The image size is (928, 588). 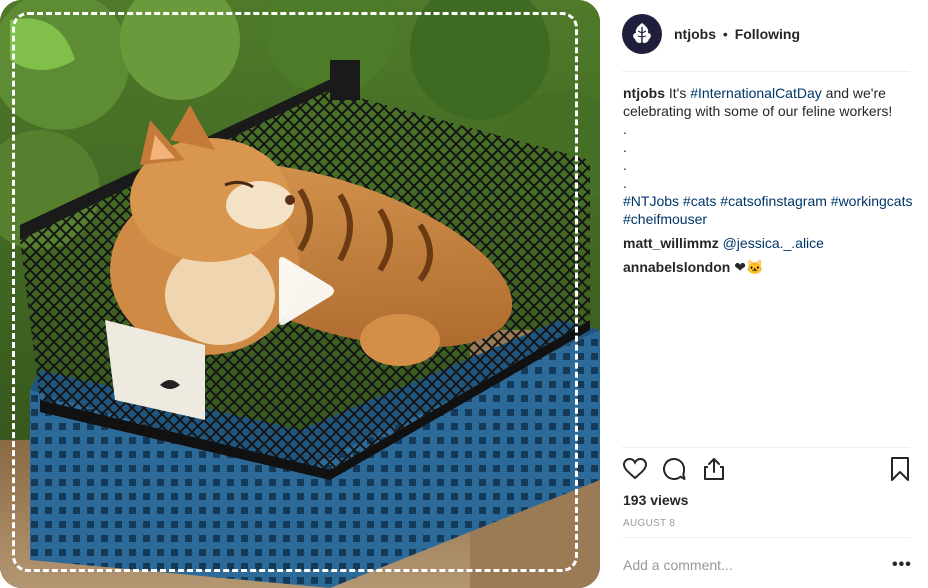 I want to click on comment-username-link: annabelslondon, so click(x=676, y=267).